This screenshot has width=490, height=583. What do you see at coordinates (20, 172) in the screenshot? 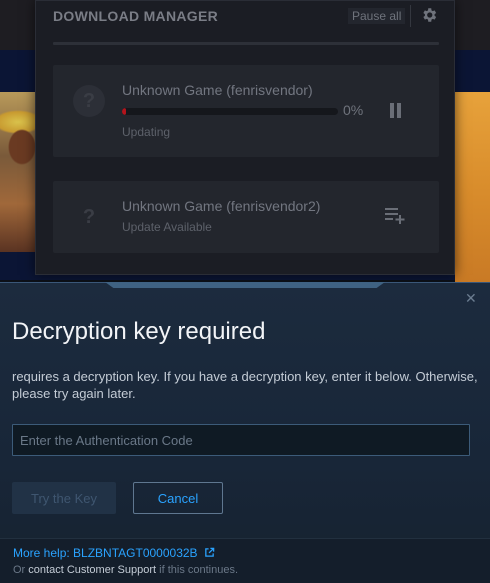
I see `game-art-left` at bounding box center [20, 172].